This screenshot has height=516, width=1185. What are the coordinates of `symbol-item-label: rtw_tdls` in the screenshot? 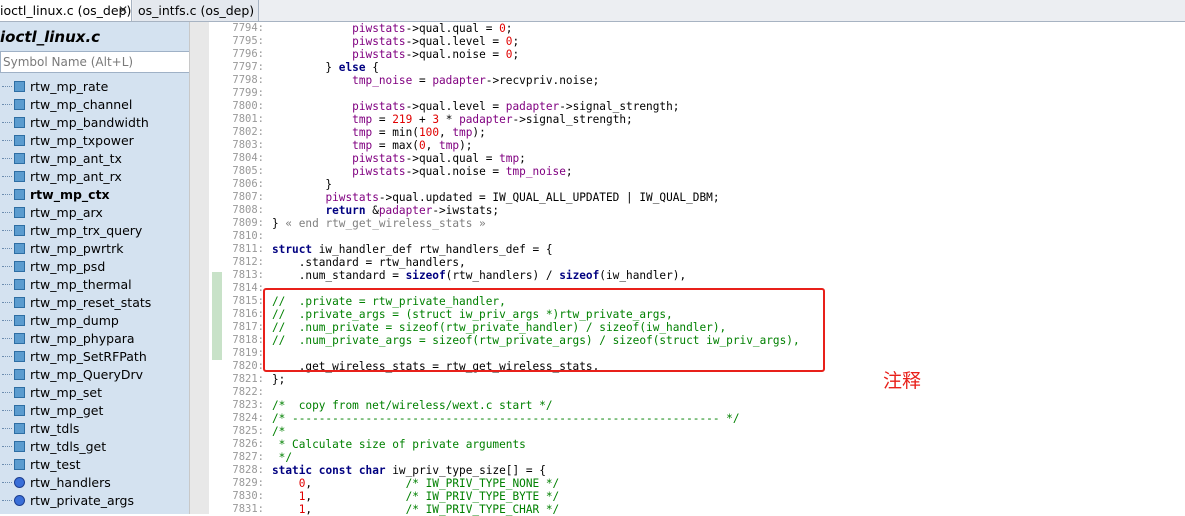 It's located at (55, 428).